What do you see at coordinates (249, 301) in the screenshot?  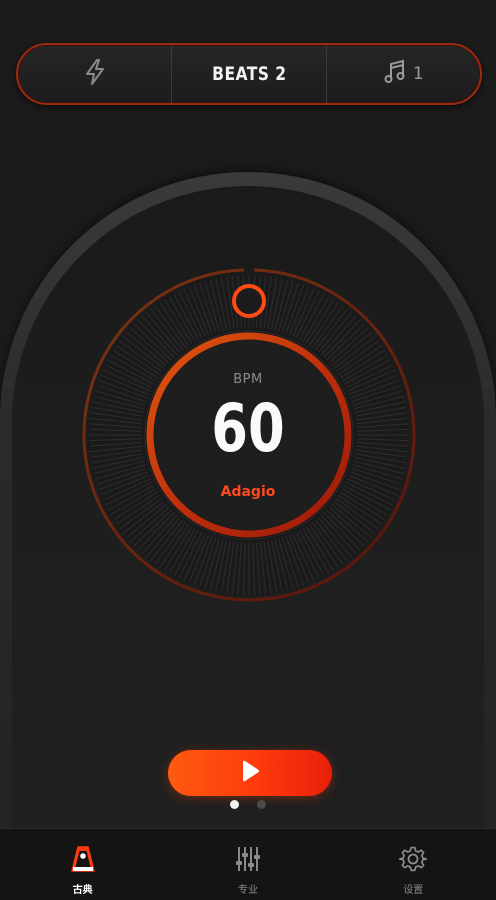 I see `dial-knob-indicator` at bounding box center [249, 301].